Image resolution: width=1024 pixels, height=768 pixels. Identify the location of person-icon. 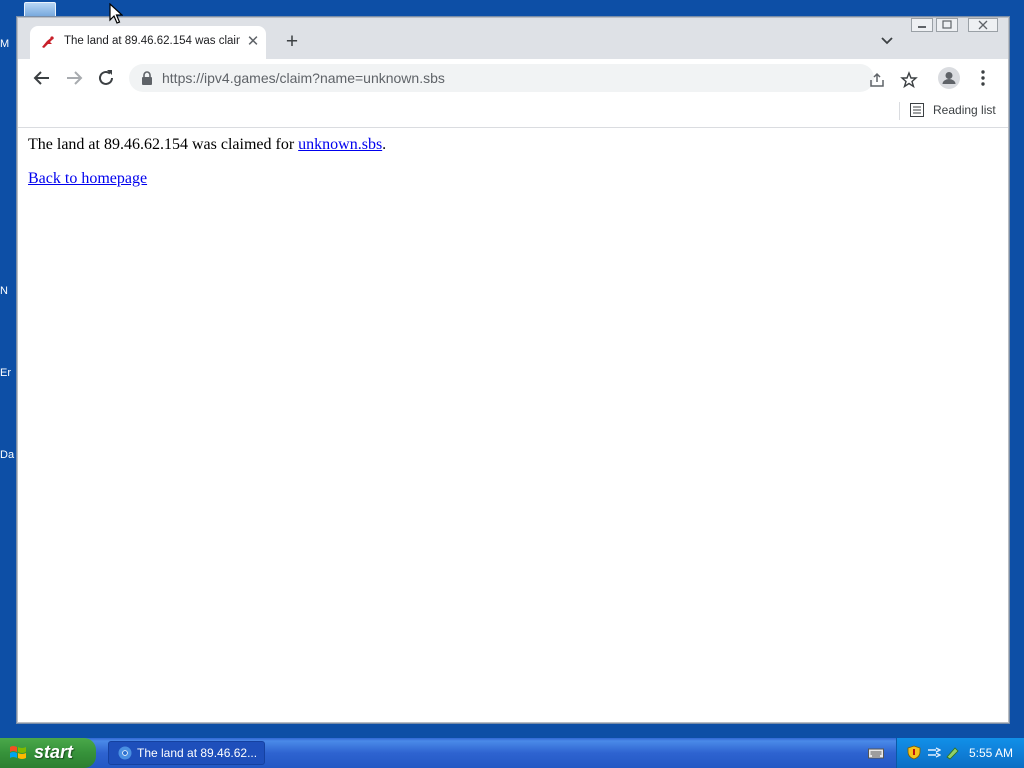
(949, 78).